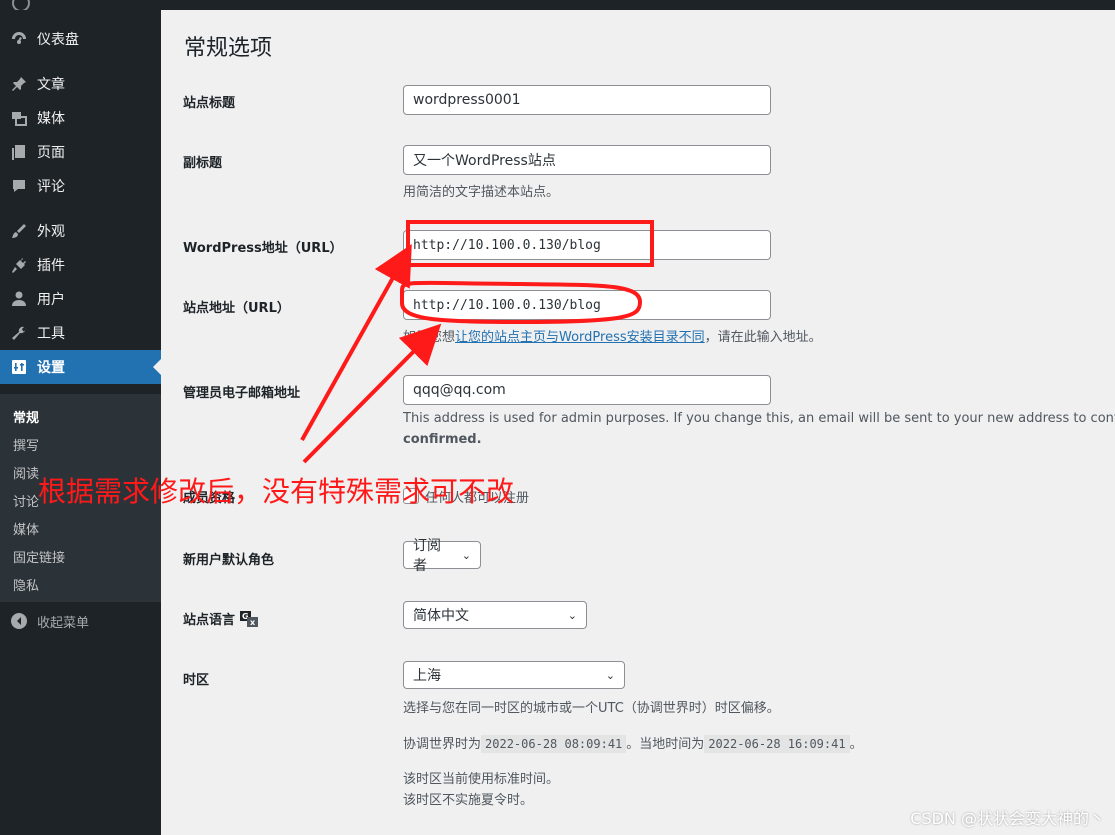  What do you see at coordinates (228, 48) in the screenshot?
I see `page-title: 常规选项` at bounding box center [228, 48].